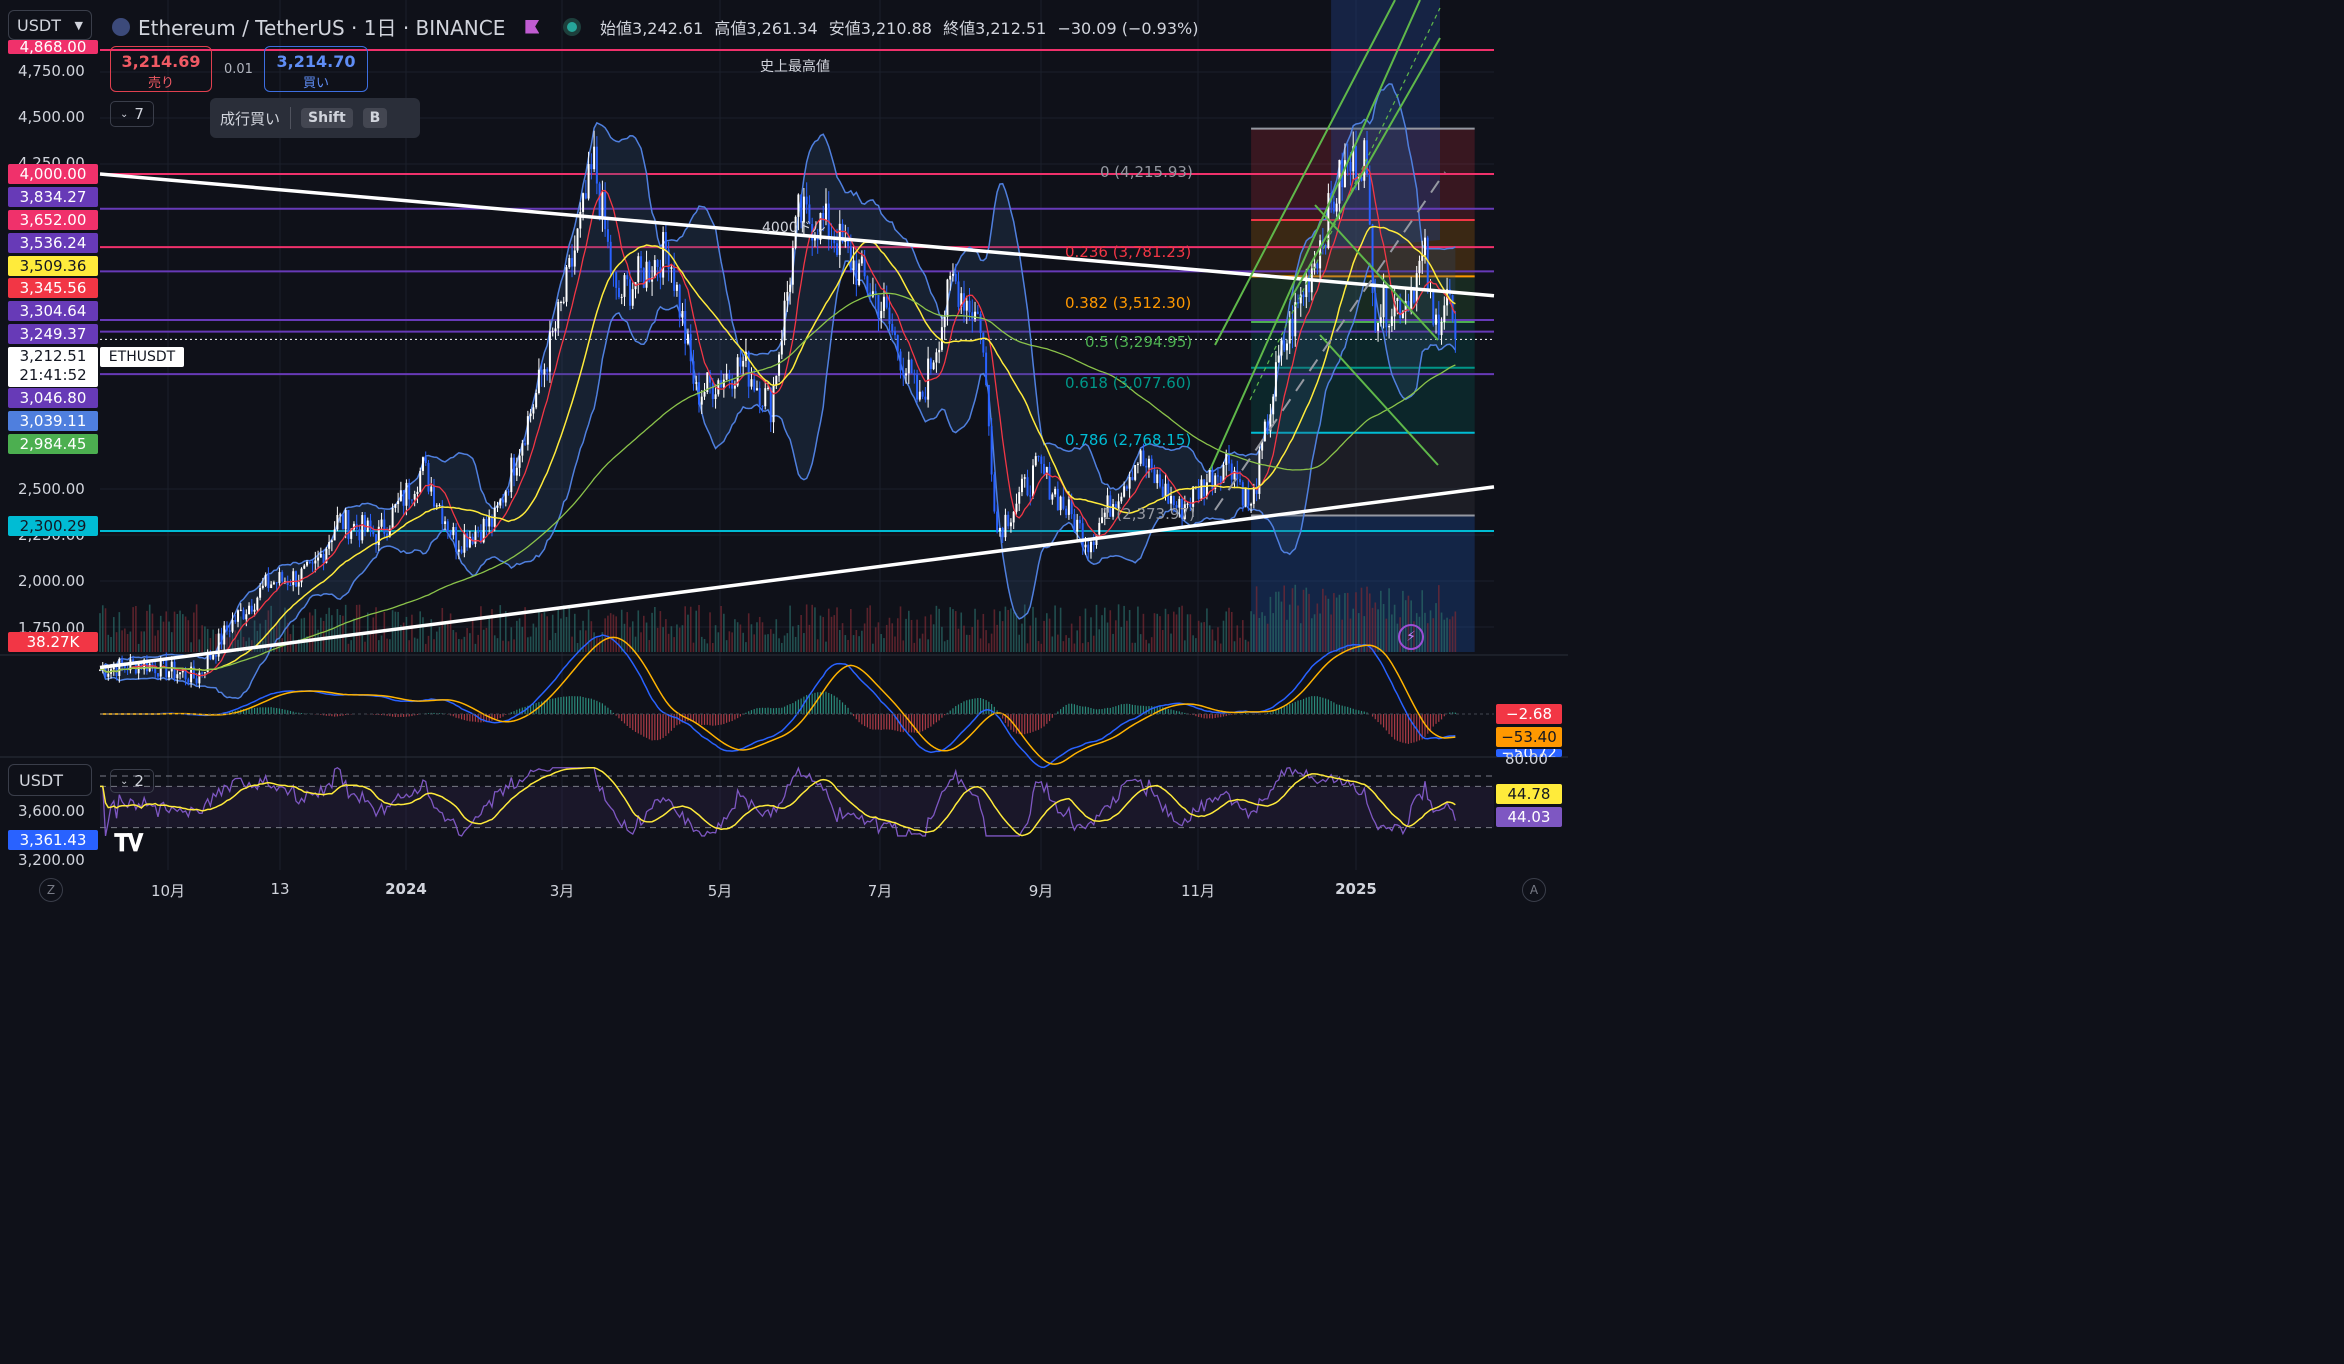 Image resolution: width=2344 pixels, height=1364 pixels. Describe the element at coordinates (50, 780) in the screenshot. I see `currency-selector-2: USDT` at that location.